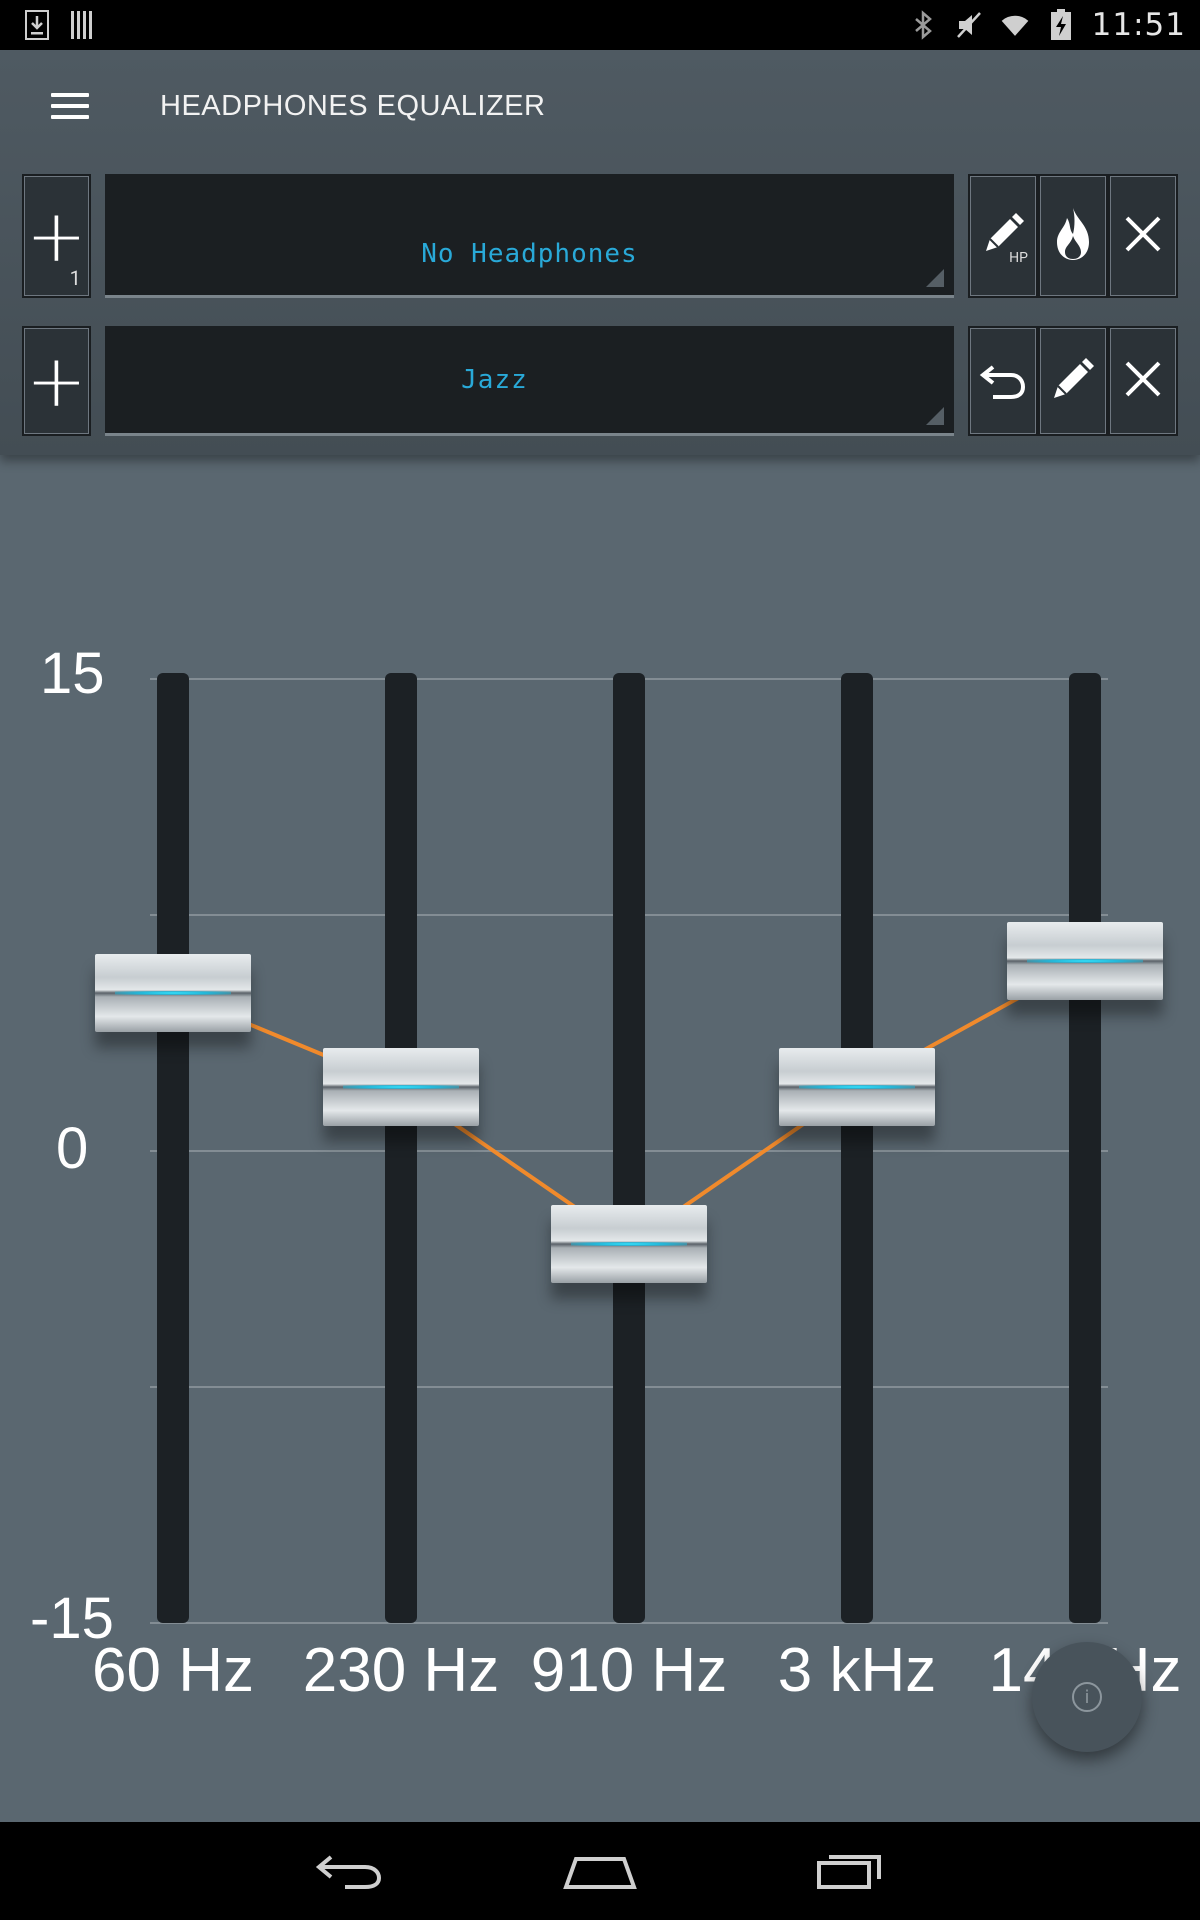 This screenshot has height=1920, width=1200. What do you see at coordinates (969, 25) in the screenshot?
I see `mute-icon` at bounding box center [969, 25].